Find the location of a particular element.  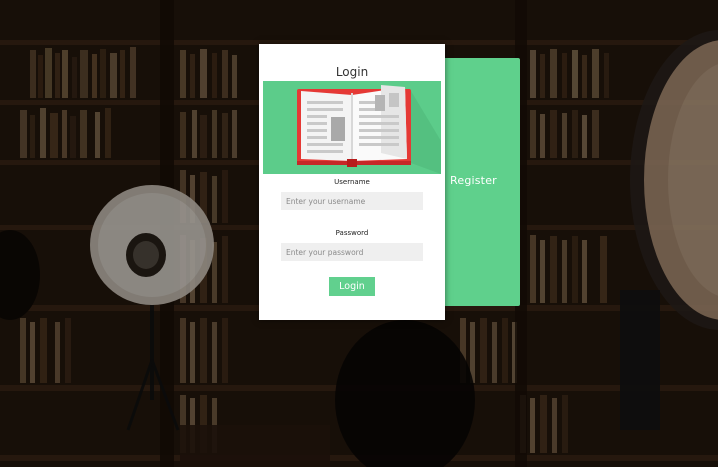

register-label: Register is located at coordinates (473, 180).